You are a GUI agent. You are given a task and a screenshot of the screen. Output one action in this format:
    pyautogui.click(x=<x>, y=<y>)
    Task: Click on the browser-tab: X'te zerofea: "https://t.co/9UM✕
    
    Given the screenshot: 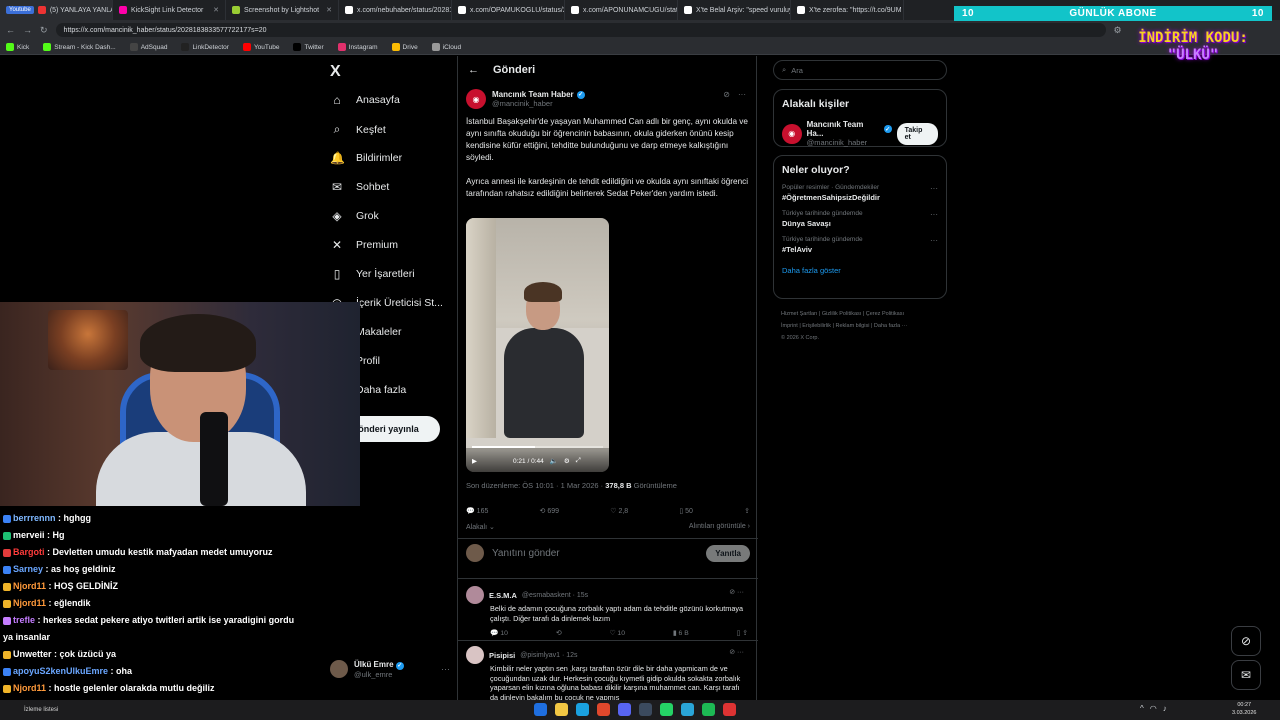 What is the action you would take?
    pyautogui.click(x=847, y=10)
    